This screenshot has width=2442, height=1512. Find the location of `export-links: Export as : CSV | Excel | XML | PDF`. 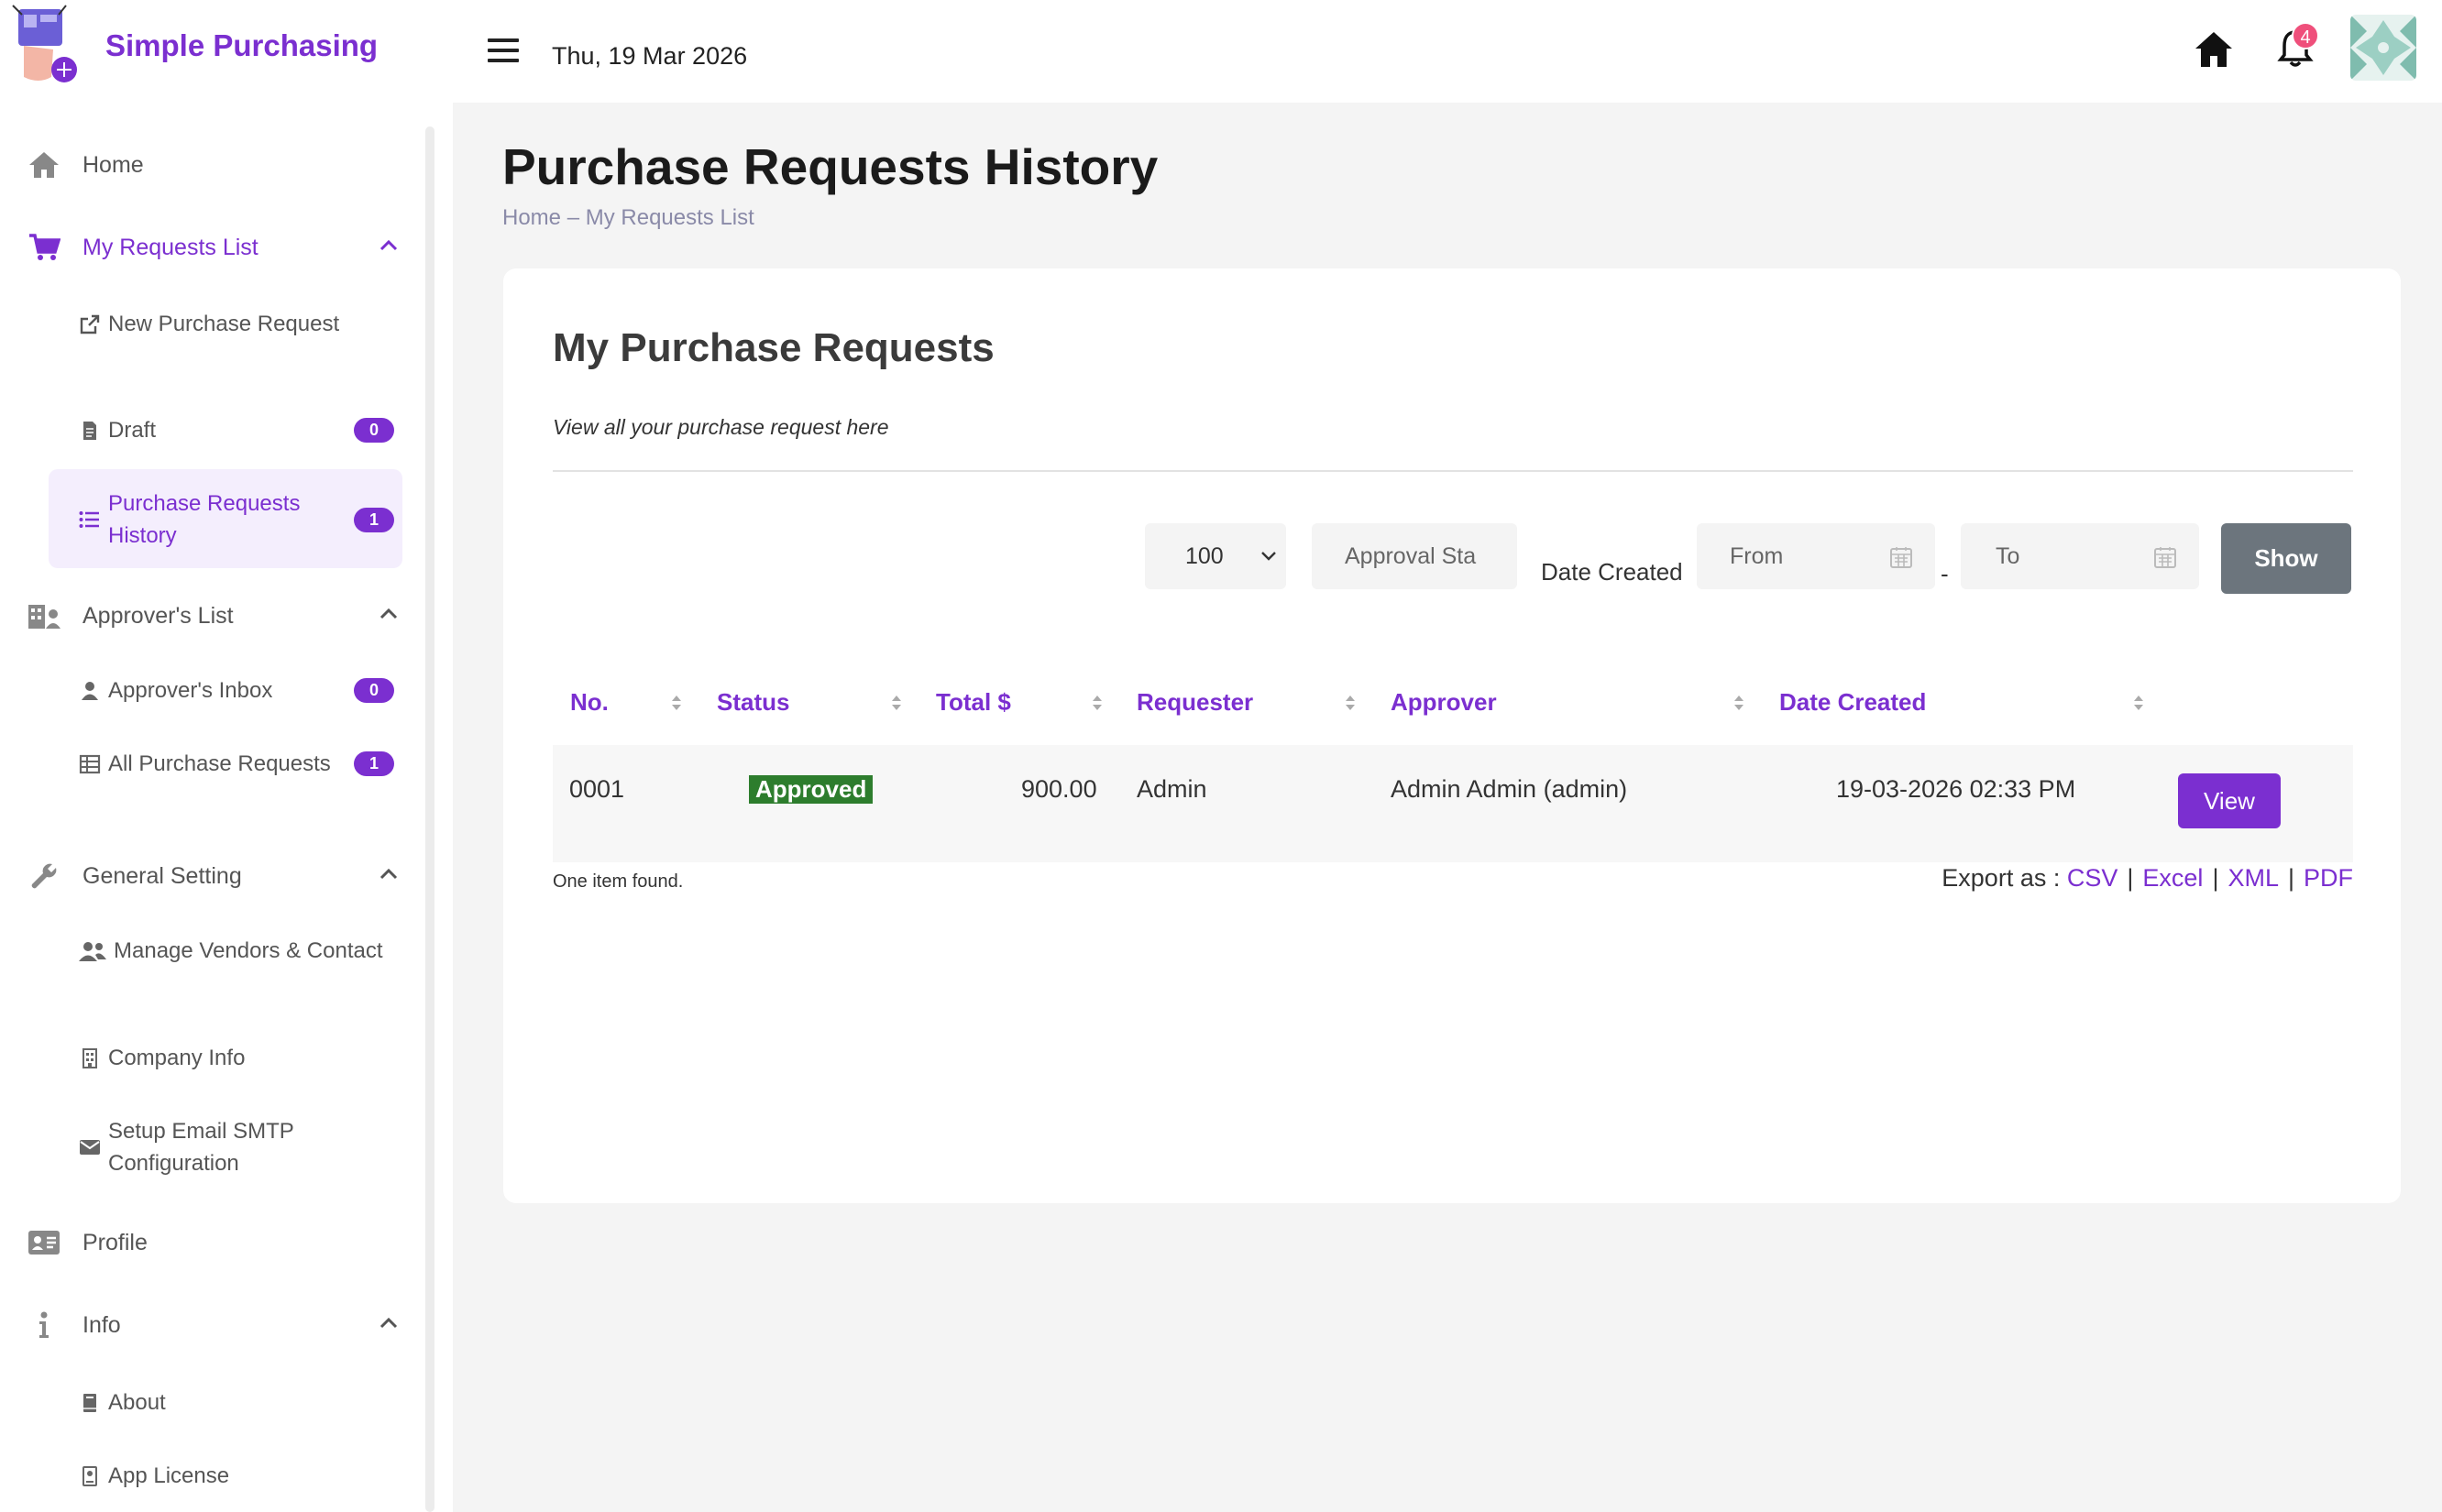

export-links: Export as : CSV | Excel | XML | PDF is located at coordinates (2147, 878).